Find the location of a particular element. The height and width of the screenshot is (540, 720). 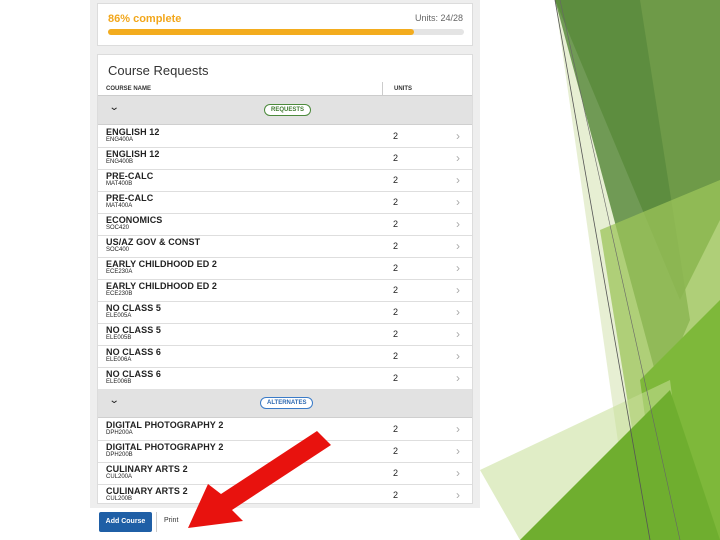

annotation-arrow is located at coordinates (259, 479).